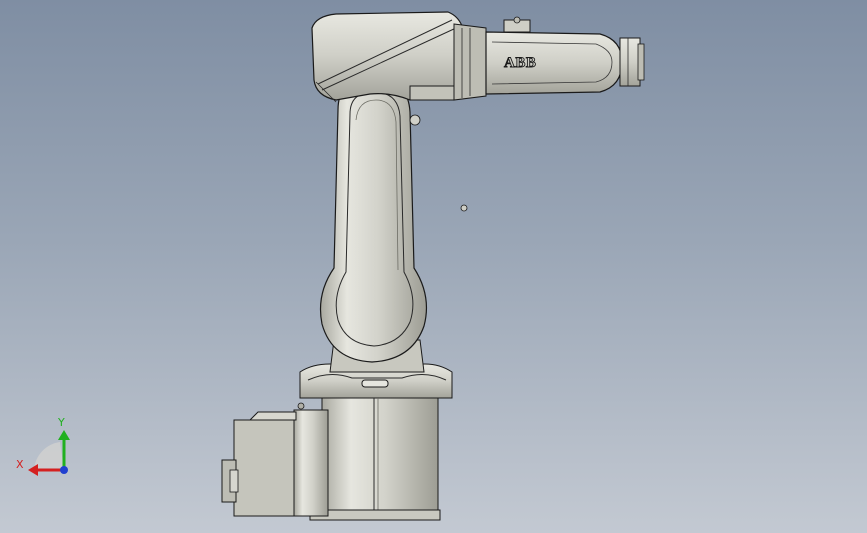  What do you see at coordinates (64, 435) in the screenshot?
I see `y-axis-arrowhead` at bounding box center [64, 435].